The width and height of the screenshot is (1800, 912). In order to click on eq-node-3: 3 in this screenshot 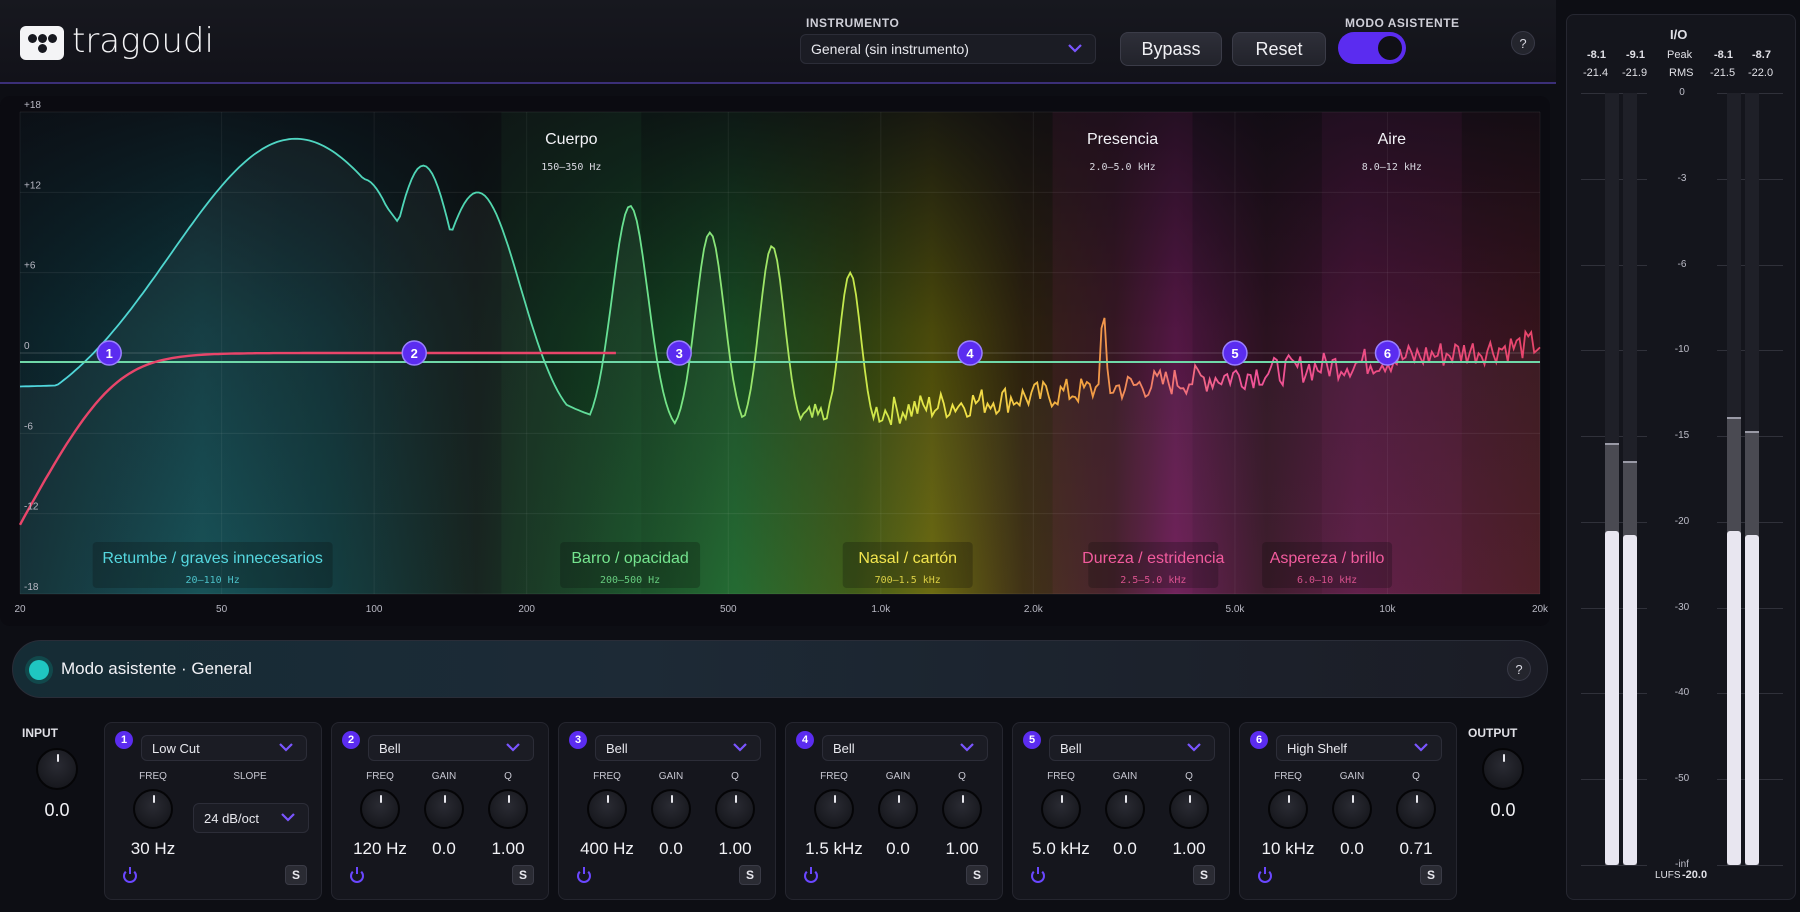, I will do `click(679, 353)`.